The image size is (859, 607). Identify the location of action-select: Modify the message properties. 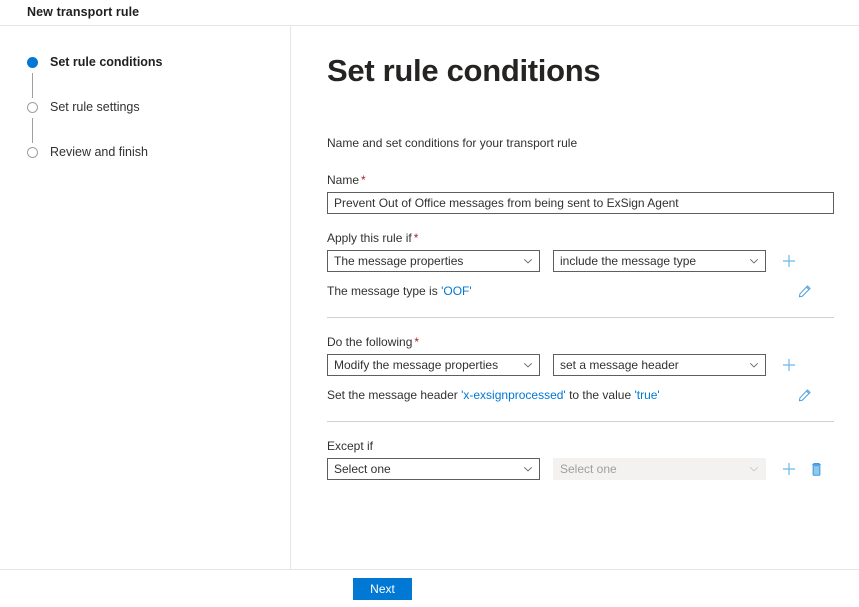
(433, 365).